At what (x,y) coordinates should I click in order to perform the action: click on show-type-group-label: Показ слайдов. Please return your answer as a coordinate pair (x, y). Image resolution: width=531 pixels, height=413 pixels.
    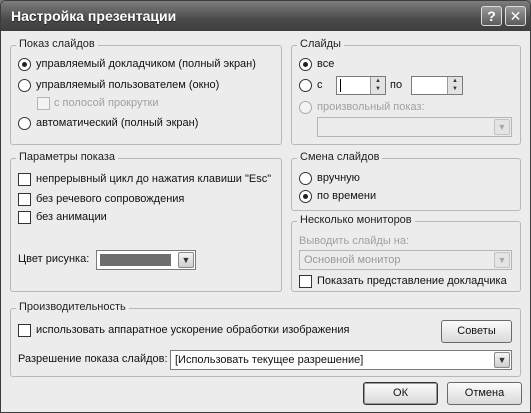
    Looking at the image, I should click on (57, 44).